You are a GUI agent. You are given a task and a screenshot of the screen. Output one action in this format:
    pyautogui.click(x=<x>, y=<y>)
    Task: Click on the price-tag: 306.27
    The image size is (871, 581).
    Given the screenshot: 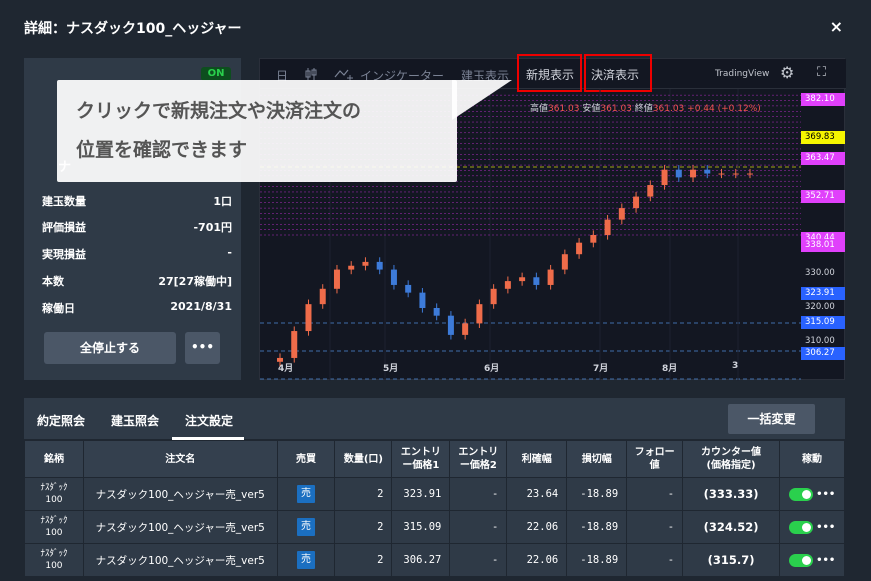 What is the action you would take?
    pyautogui.click(x=823, y=353)
    